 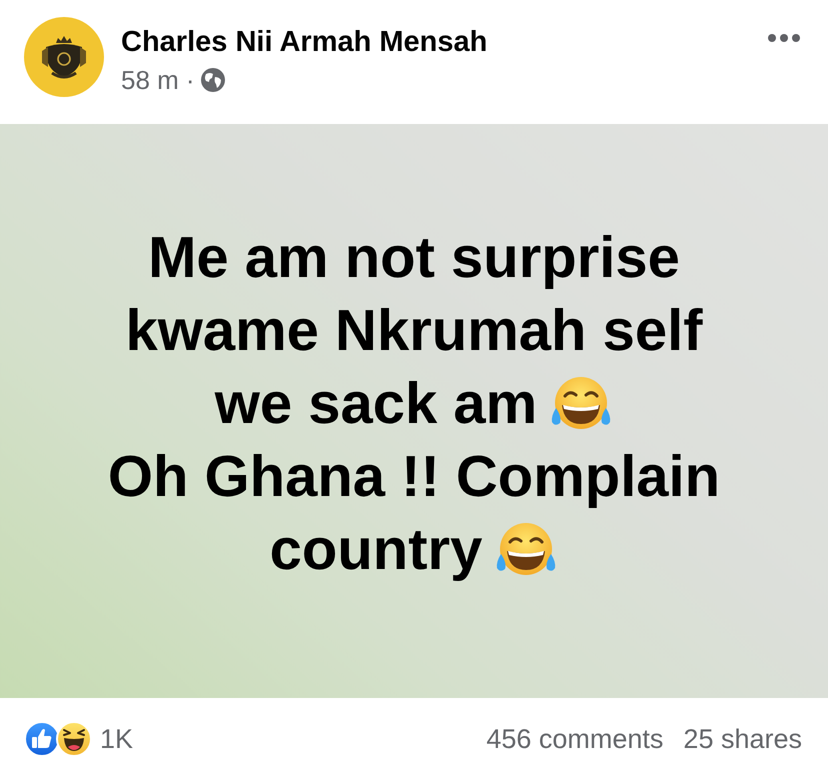 I want to click on more-options-icon, so click(x=784, y=38).